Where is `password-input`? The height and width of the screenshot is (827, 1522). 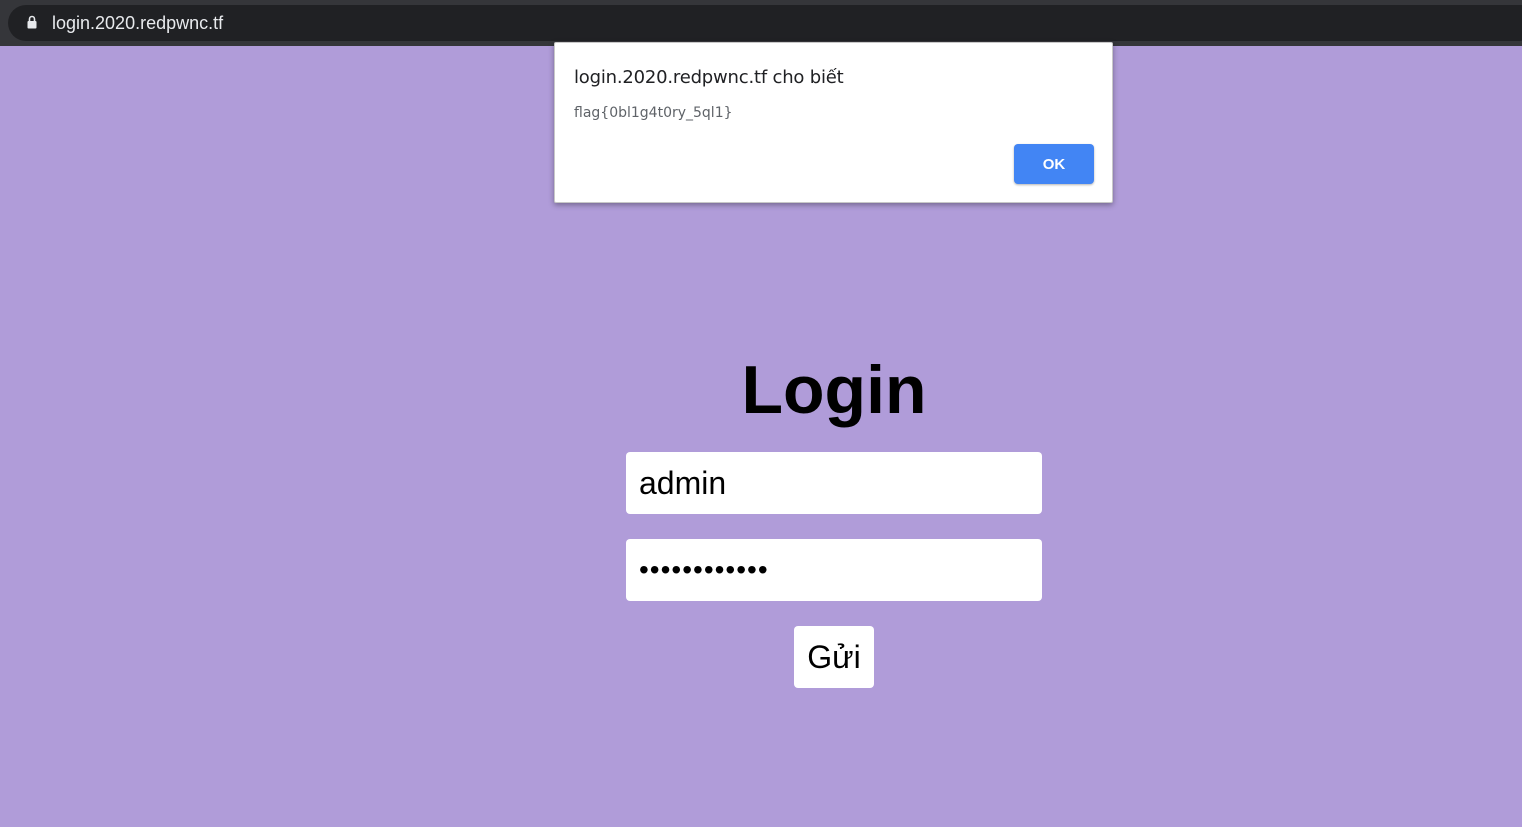 password-input is located at coordinates (834, 570).